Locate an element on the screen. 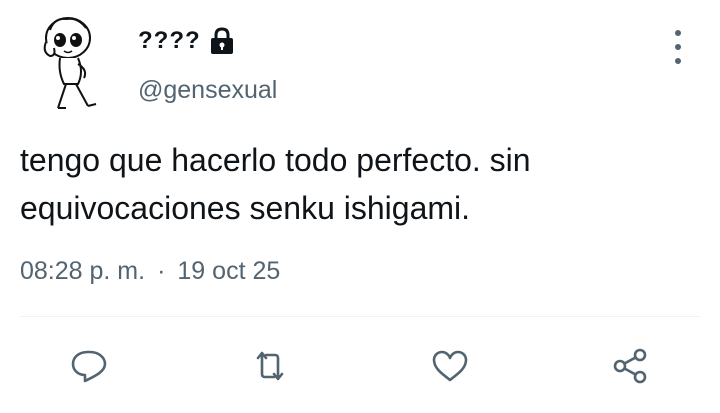 Image resolution: width=720 pixels, height=413 pixels. username-handle: @gensexual is located at coordinates (207, 90).